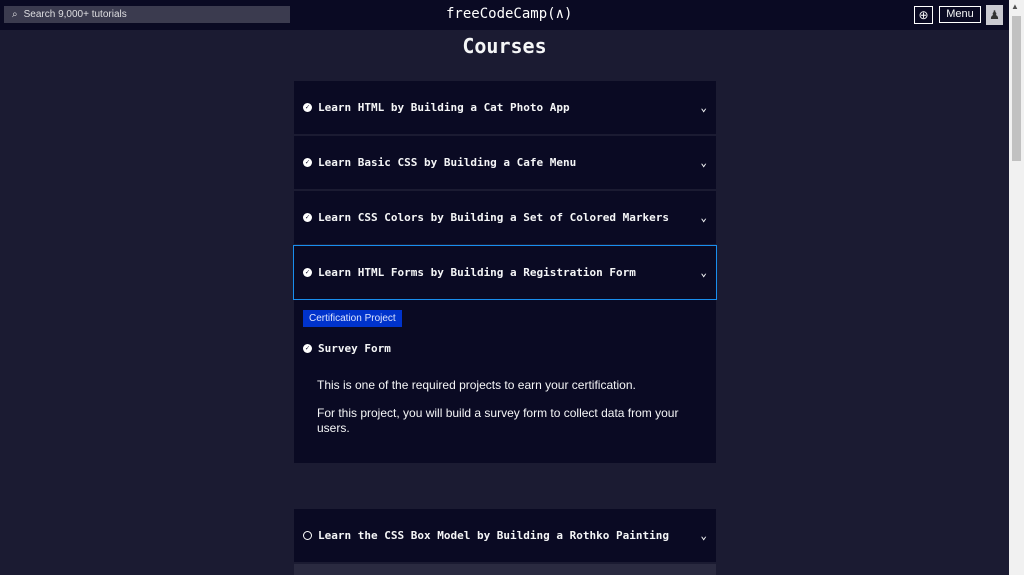 The image size is (1024, 575). What do you see at coordinates (994, 15) in the screenshot?
I see `avatar: ♟` at bounding box center [994, 15].